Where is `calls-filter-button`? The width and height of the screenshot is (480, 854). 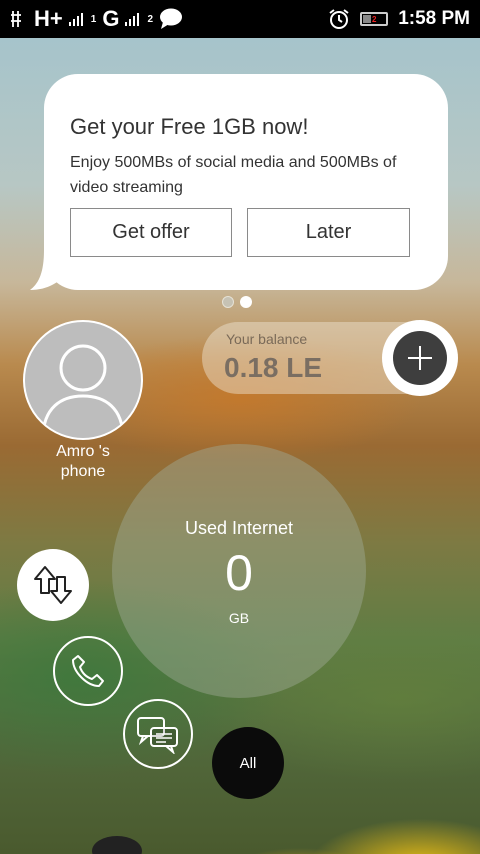 calls-filter-button is located at coordinates (88, 671).